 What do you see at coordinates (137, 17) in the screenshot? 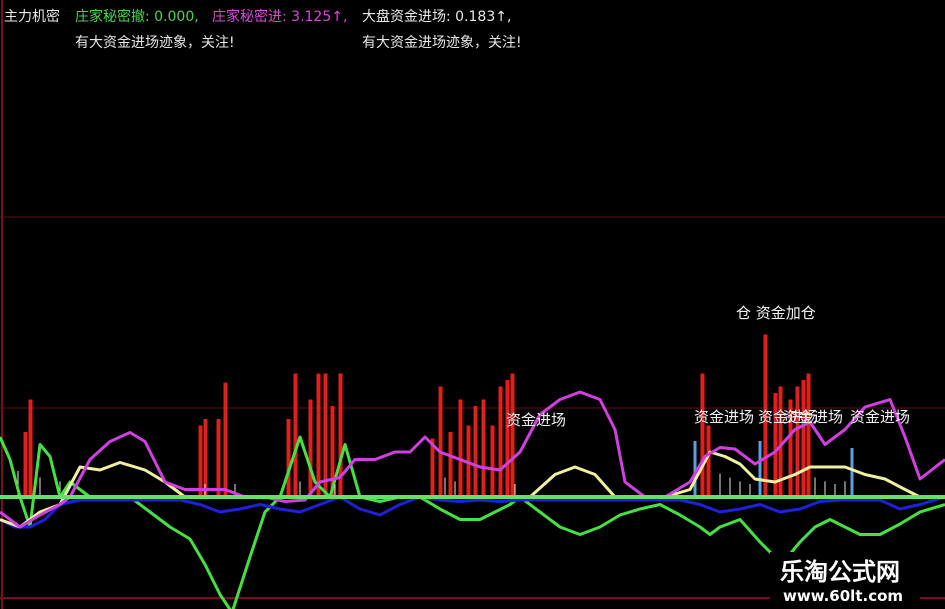
I see `header-withdraw-value: 庄家秘密撤: 0.000,` at bounding box center [137, 17].